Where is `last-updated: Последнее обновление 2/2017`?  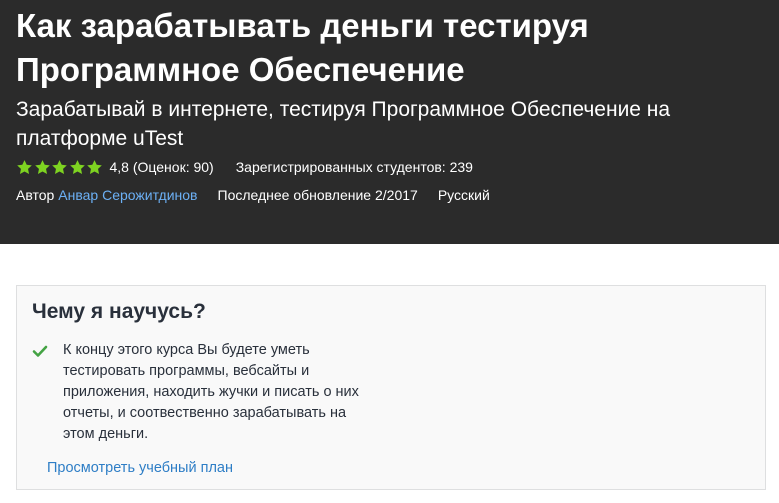
last-updated: Последнее обновление 2/2017 is located at coordinates (317, 195).